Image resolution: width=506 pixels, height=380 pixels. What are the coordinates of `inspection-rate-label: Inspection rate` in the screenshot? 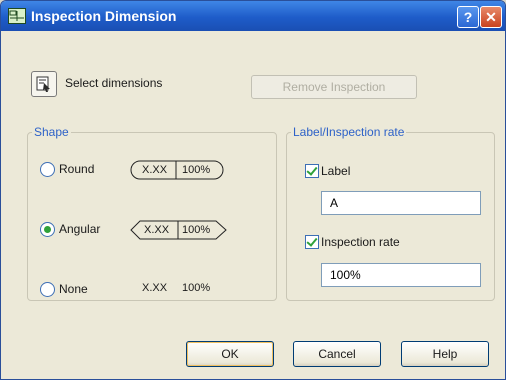 It's located at (360, 242).